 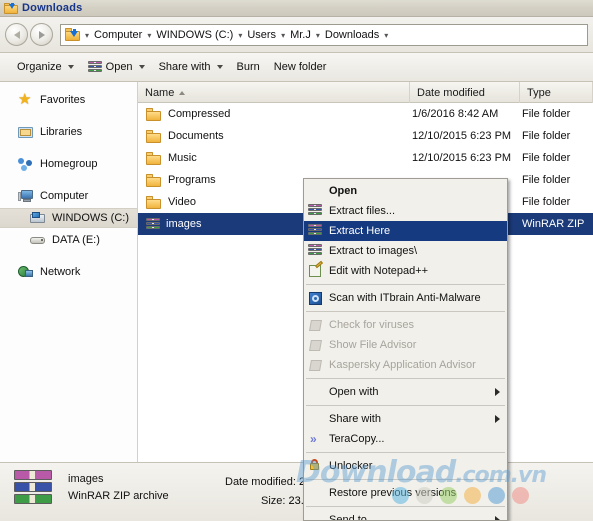 I want to click on menu-item-label: Send to, so click(x=348, y=517).